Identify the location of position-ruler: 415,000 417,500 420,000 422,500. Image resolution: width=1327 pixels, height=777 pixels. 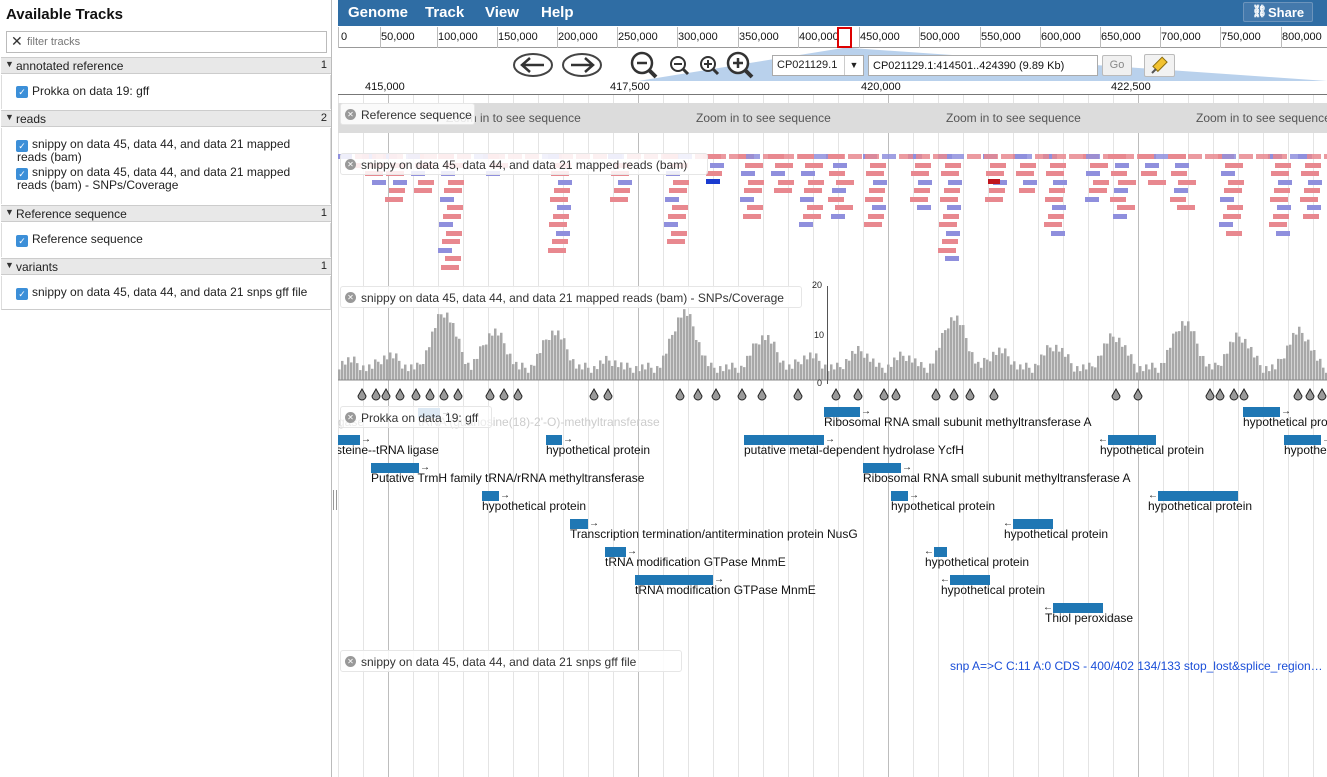
(832, 88).